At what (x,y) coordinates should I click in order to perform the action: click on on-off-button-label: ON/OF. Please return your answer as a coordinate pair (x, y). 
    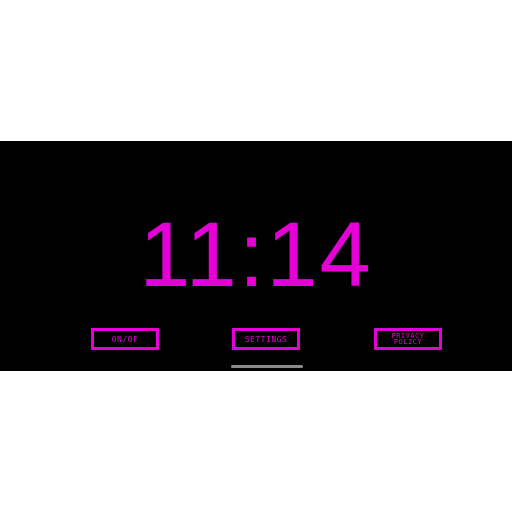
    Looking at the image, I should click on (125, 339).